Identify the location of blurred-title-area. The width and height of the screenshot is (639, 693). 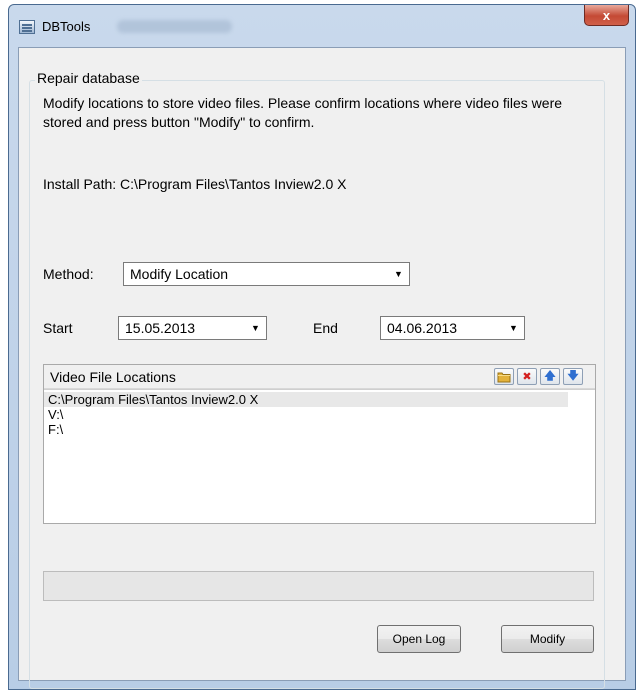
(174, 26).